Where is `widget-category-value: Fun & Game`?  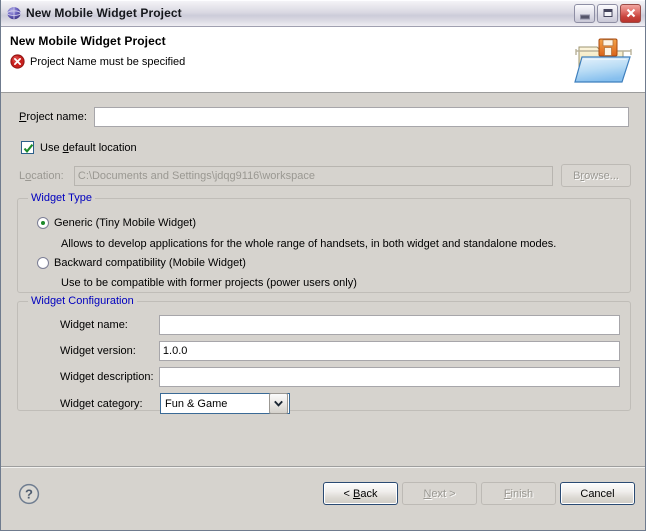 widget-category-value: Fun & Game is located at coordinates (196, 403).